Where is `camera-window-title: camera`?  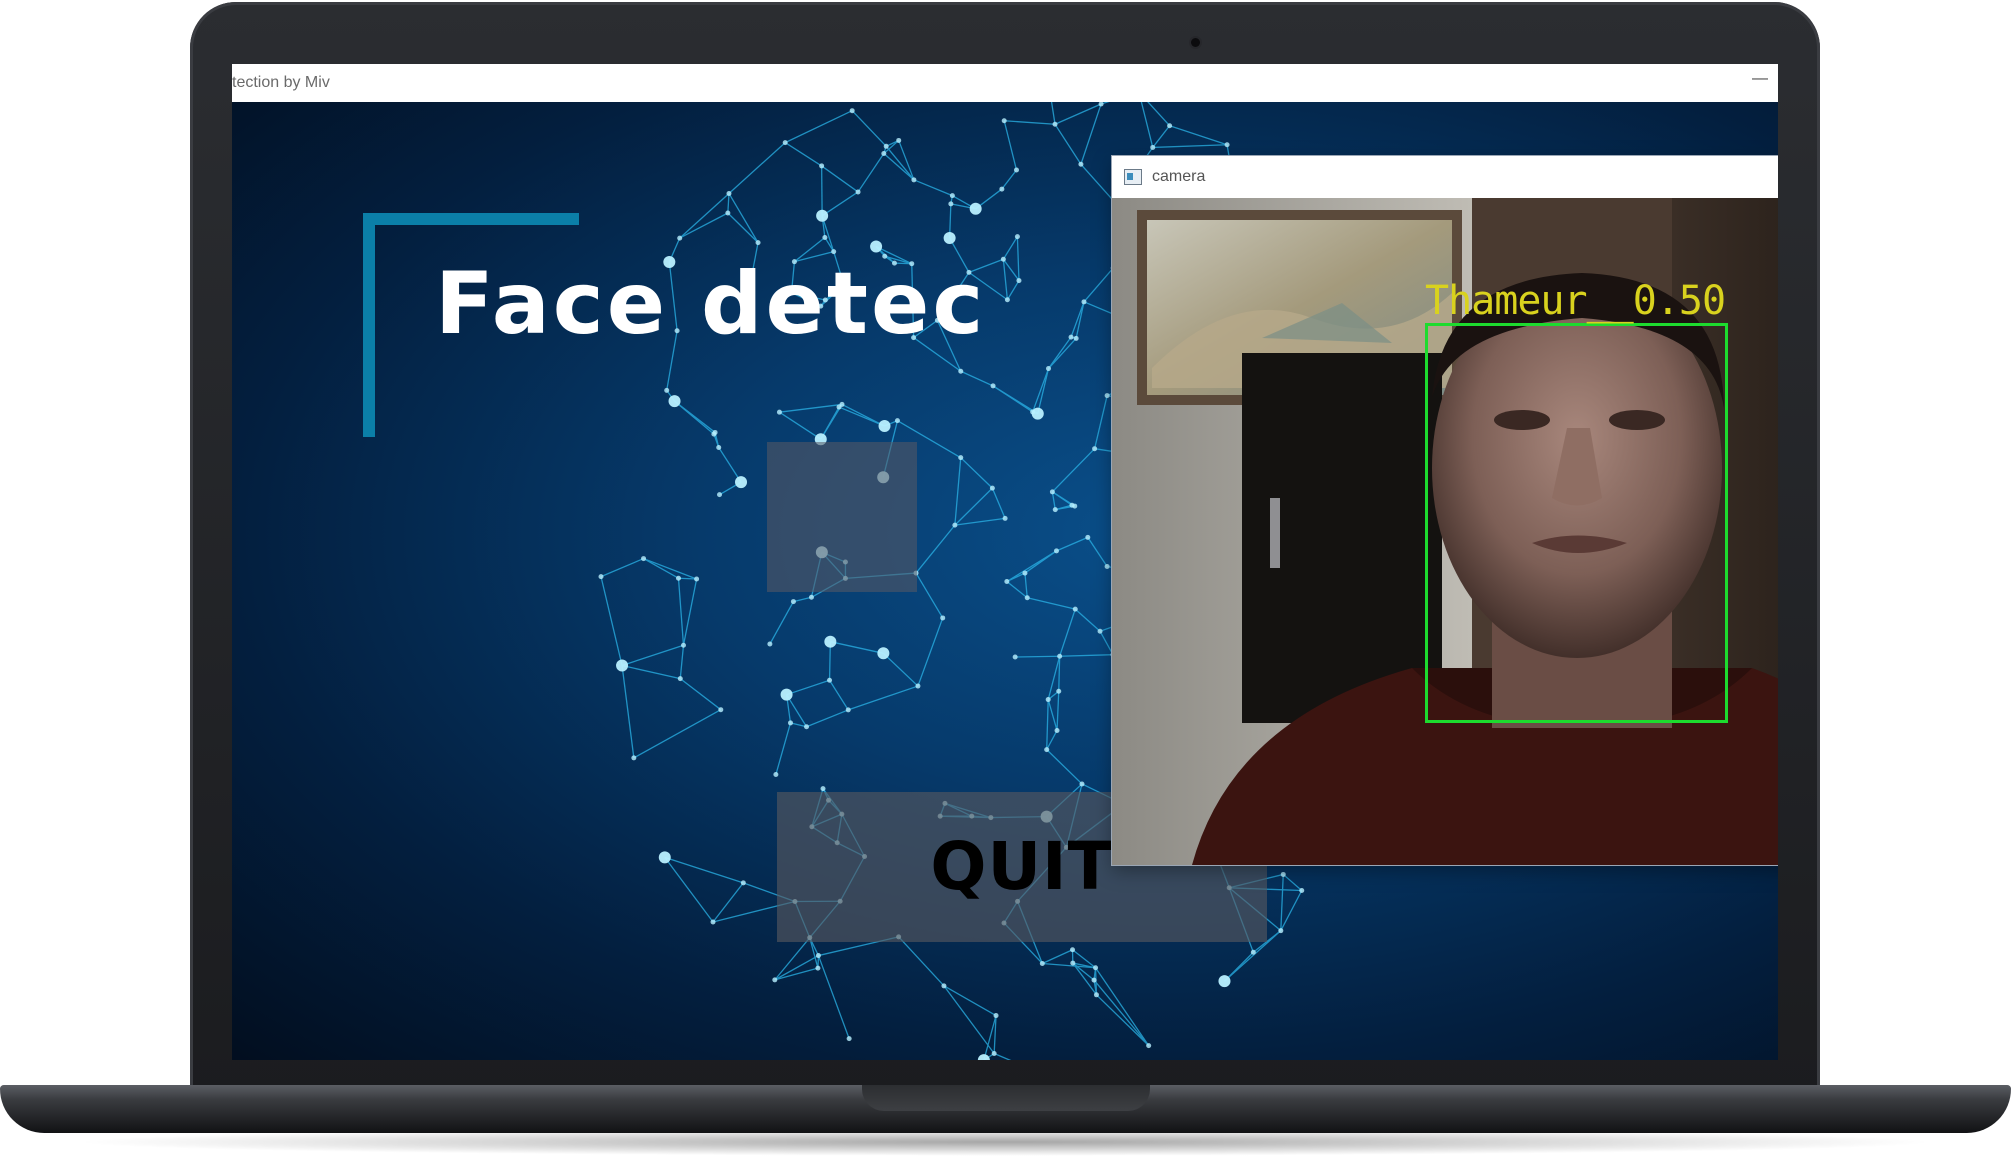
camera-window-title: camera is located at coordinates (1179, 176).